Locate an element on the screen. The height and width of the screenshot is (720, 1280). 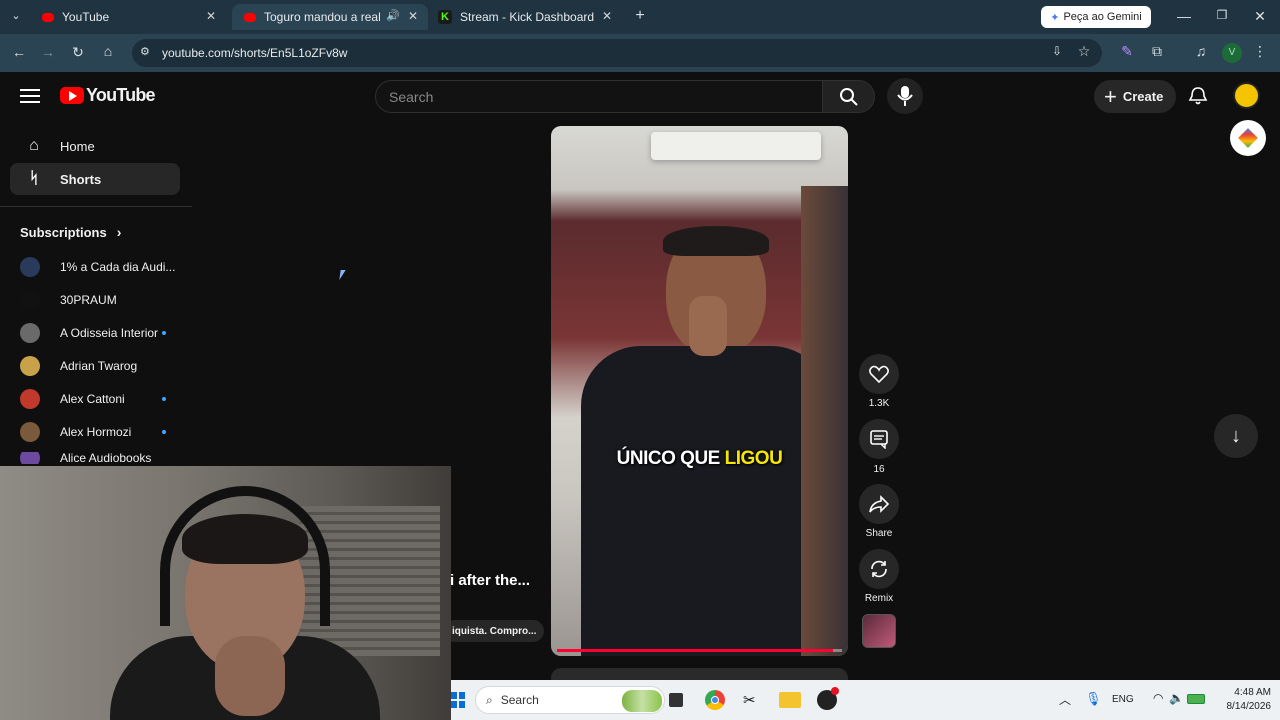
subscription-item: Adrian Twarog is located at coordinates (100, 366).